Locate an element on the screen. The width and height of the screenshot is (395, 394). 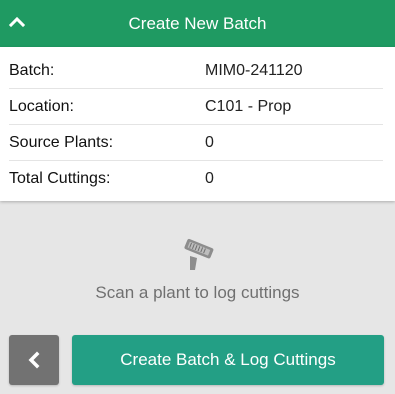
empty-state-message: Scan a plant to log cuttings is located at coordinates (197, 292).